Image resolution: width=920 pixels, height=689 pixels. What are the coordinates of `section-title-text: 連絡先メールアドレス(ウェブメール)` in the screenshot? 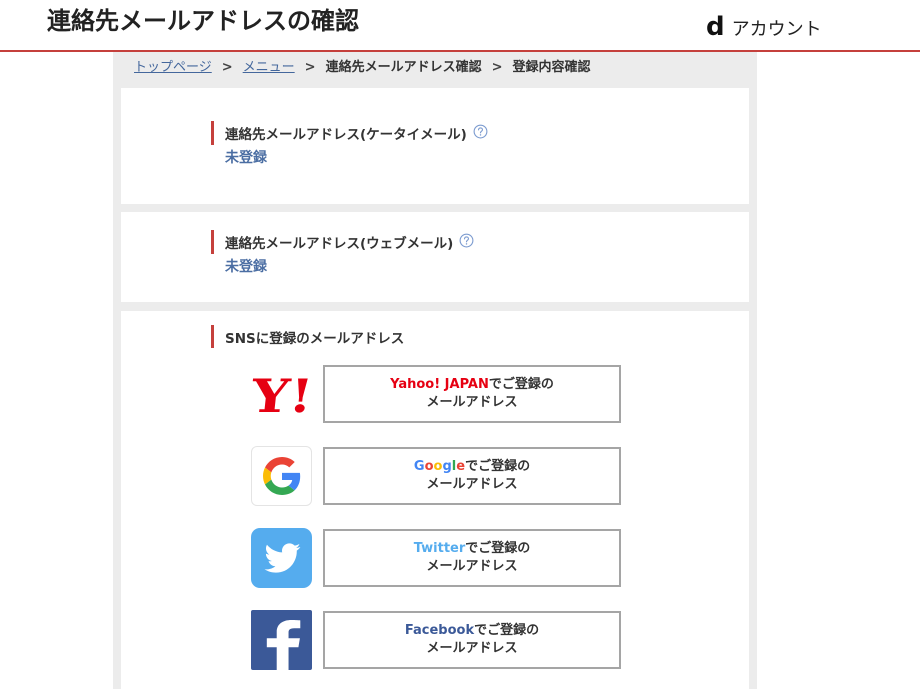 It's located at (339, 244).